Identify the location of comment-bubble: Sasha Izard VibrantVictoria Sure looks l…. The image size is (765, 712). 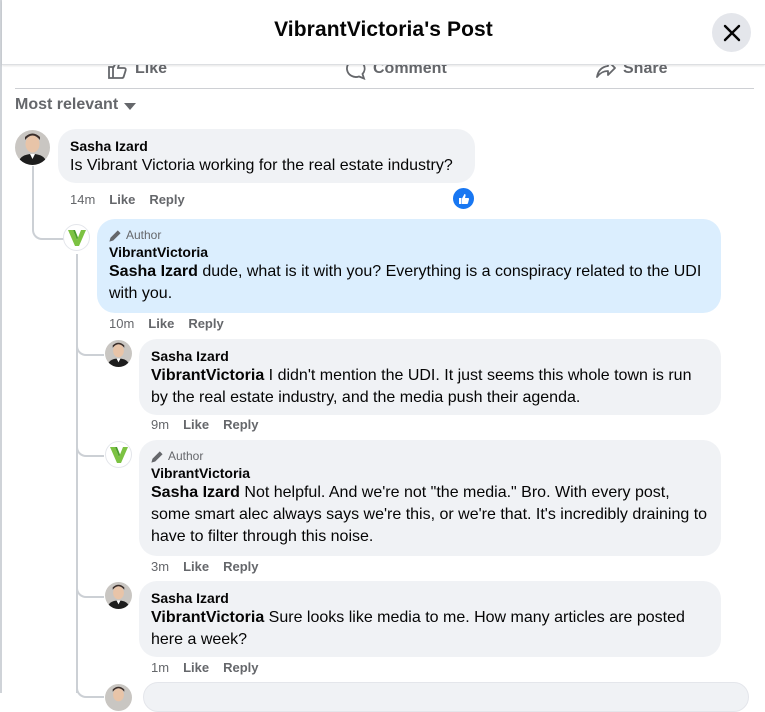
(430, 619).